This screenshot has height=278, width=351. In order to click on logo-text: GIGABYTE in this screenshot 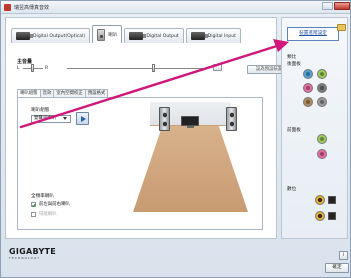, I will do `click(33, 251)`.